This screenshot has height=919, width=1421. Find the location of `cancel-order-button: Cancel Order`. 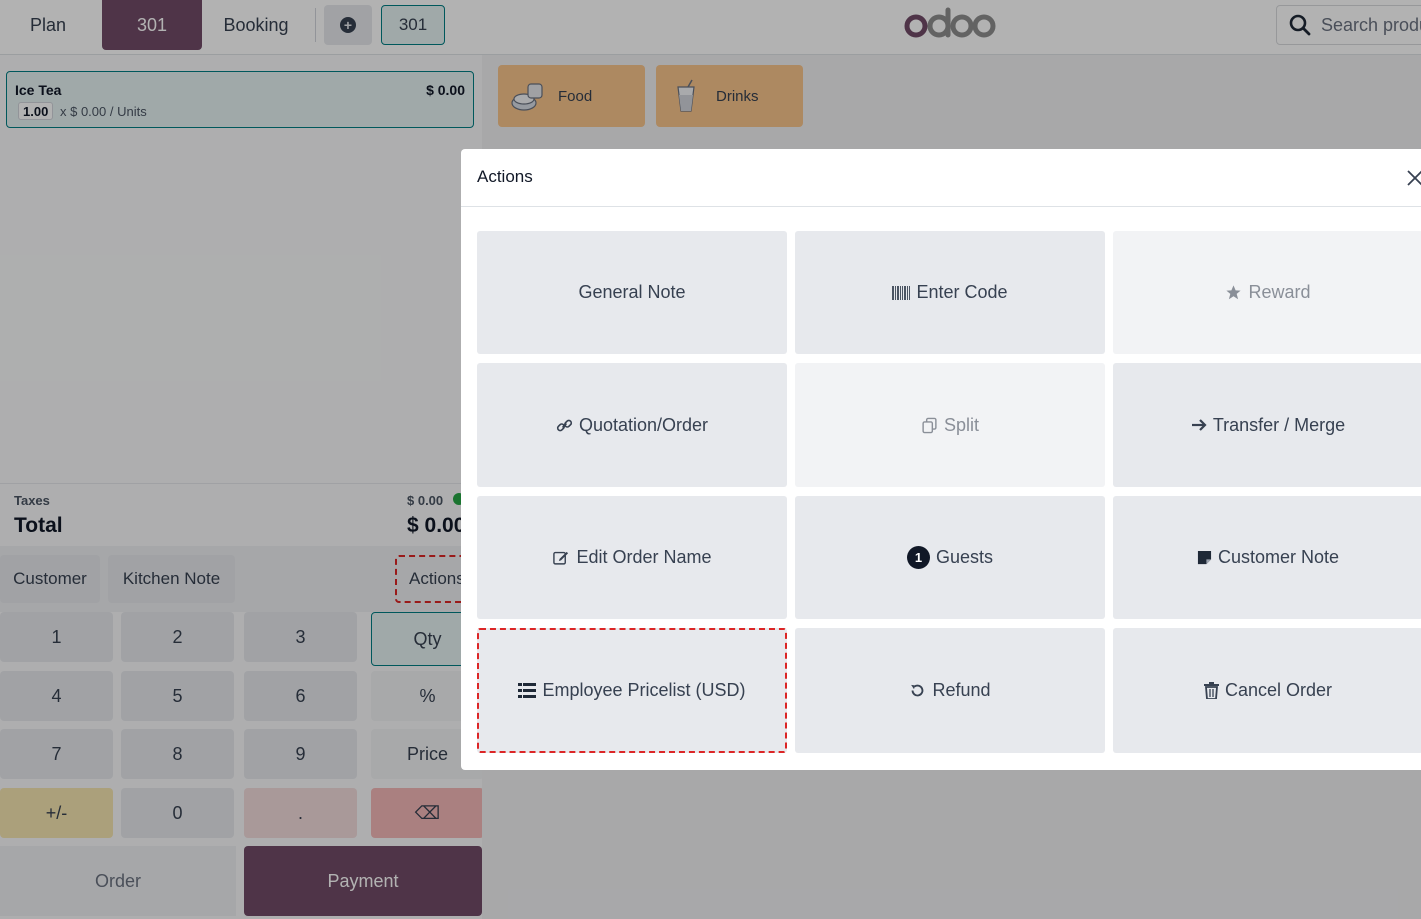

cancel-order-button: Cancel Order is located at coordinates (1267, 690).